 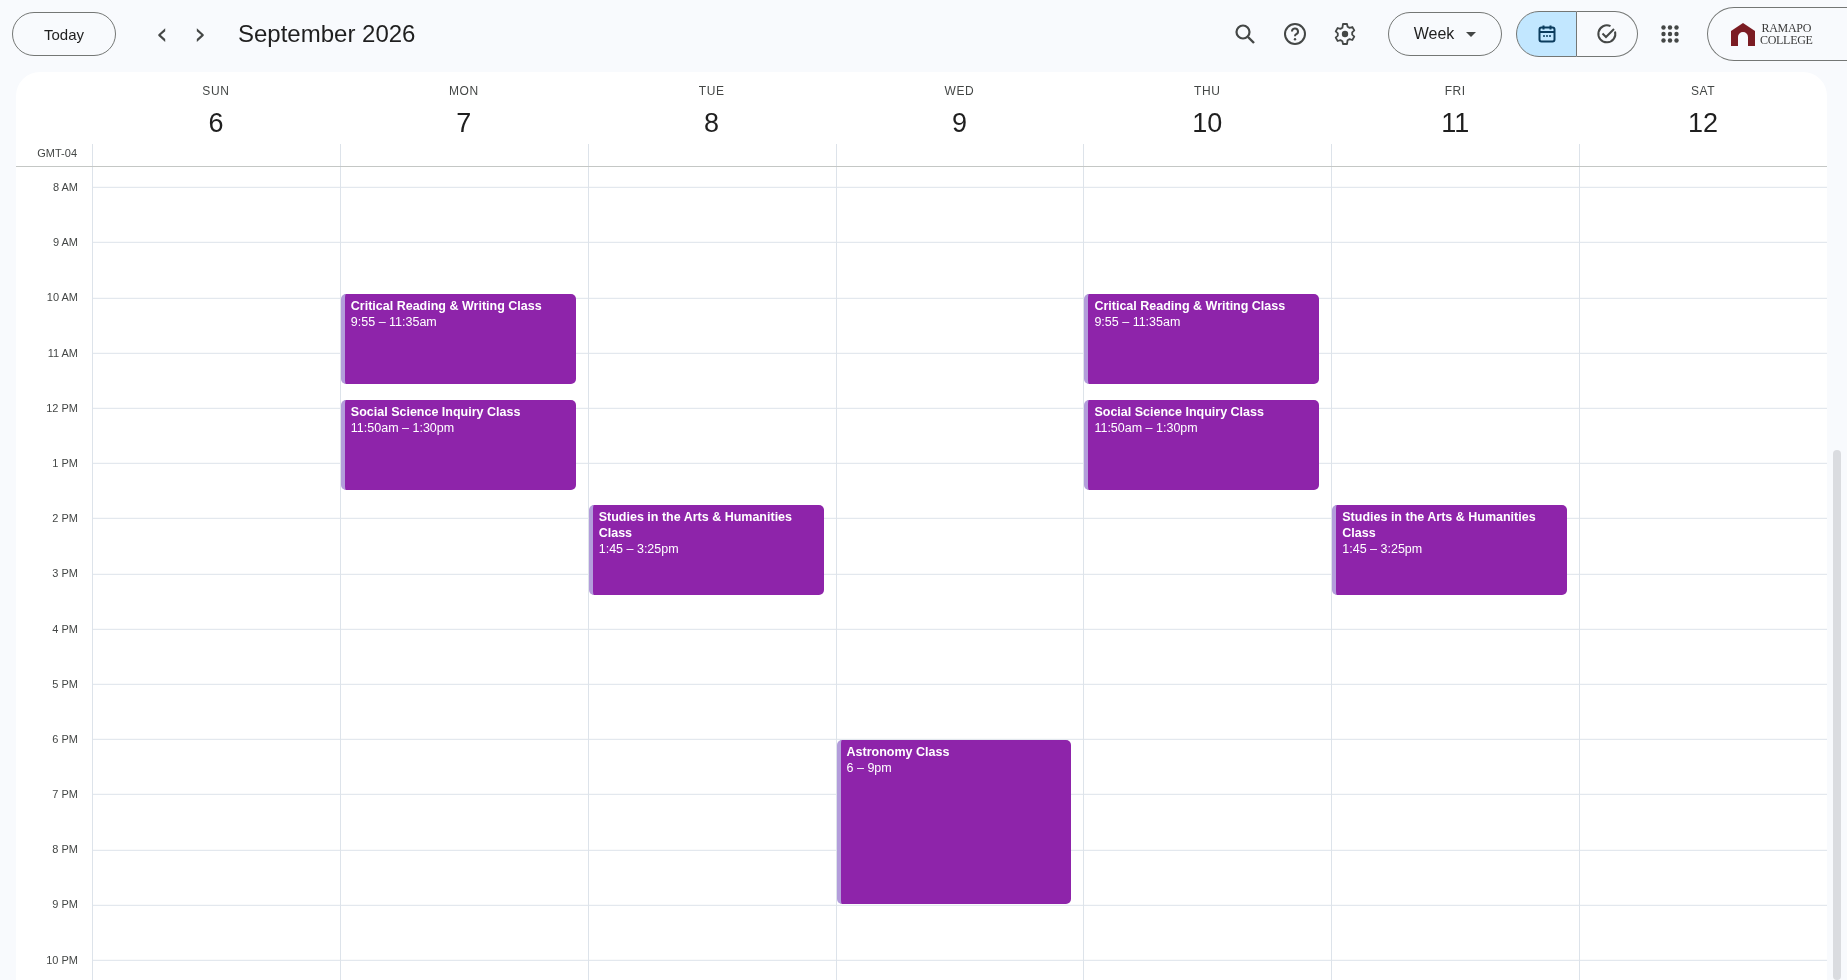 I want to click on search-icon, so click(x=1245, y=34).